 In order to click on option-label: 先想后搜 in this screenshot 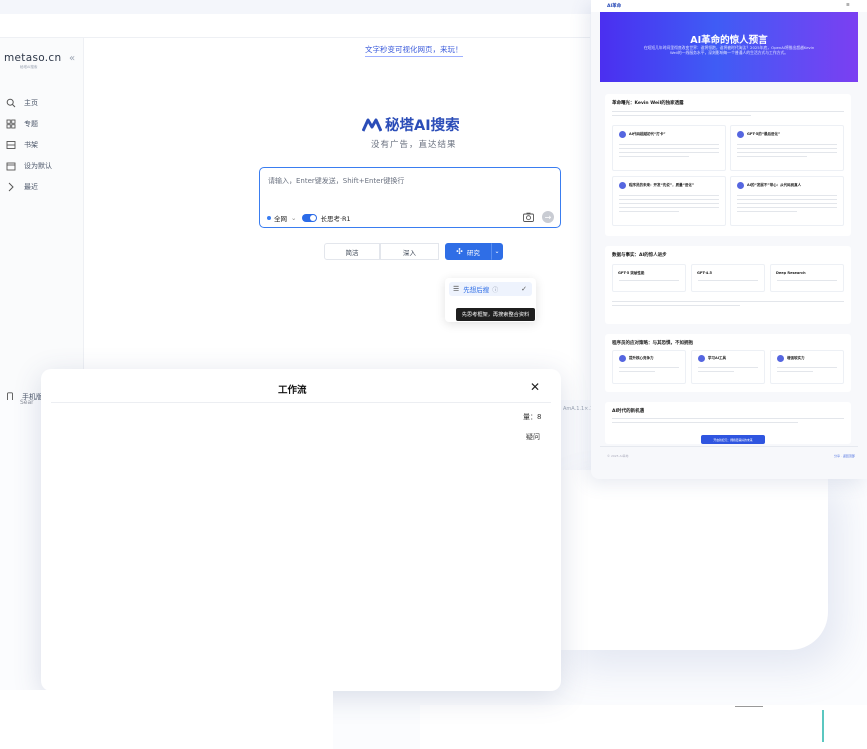, I will do `click(476, 290)`.